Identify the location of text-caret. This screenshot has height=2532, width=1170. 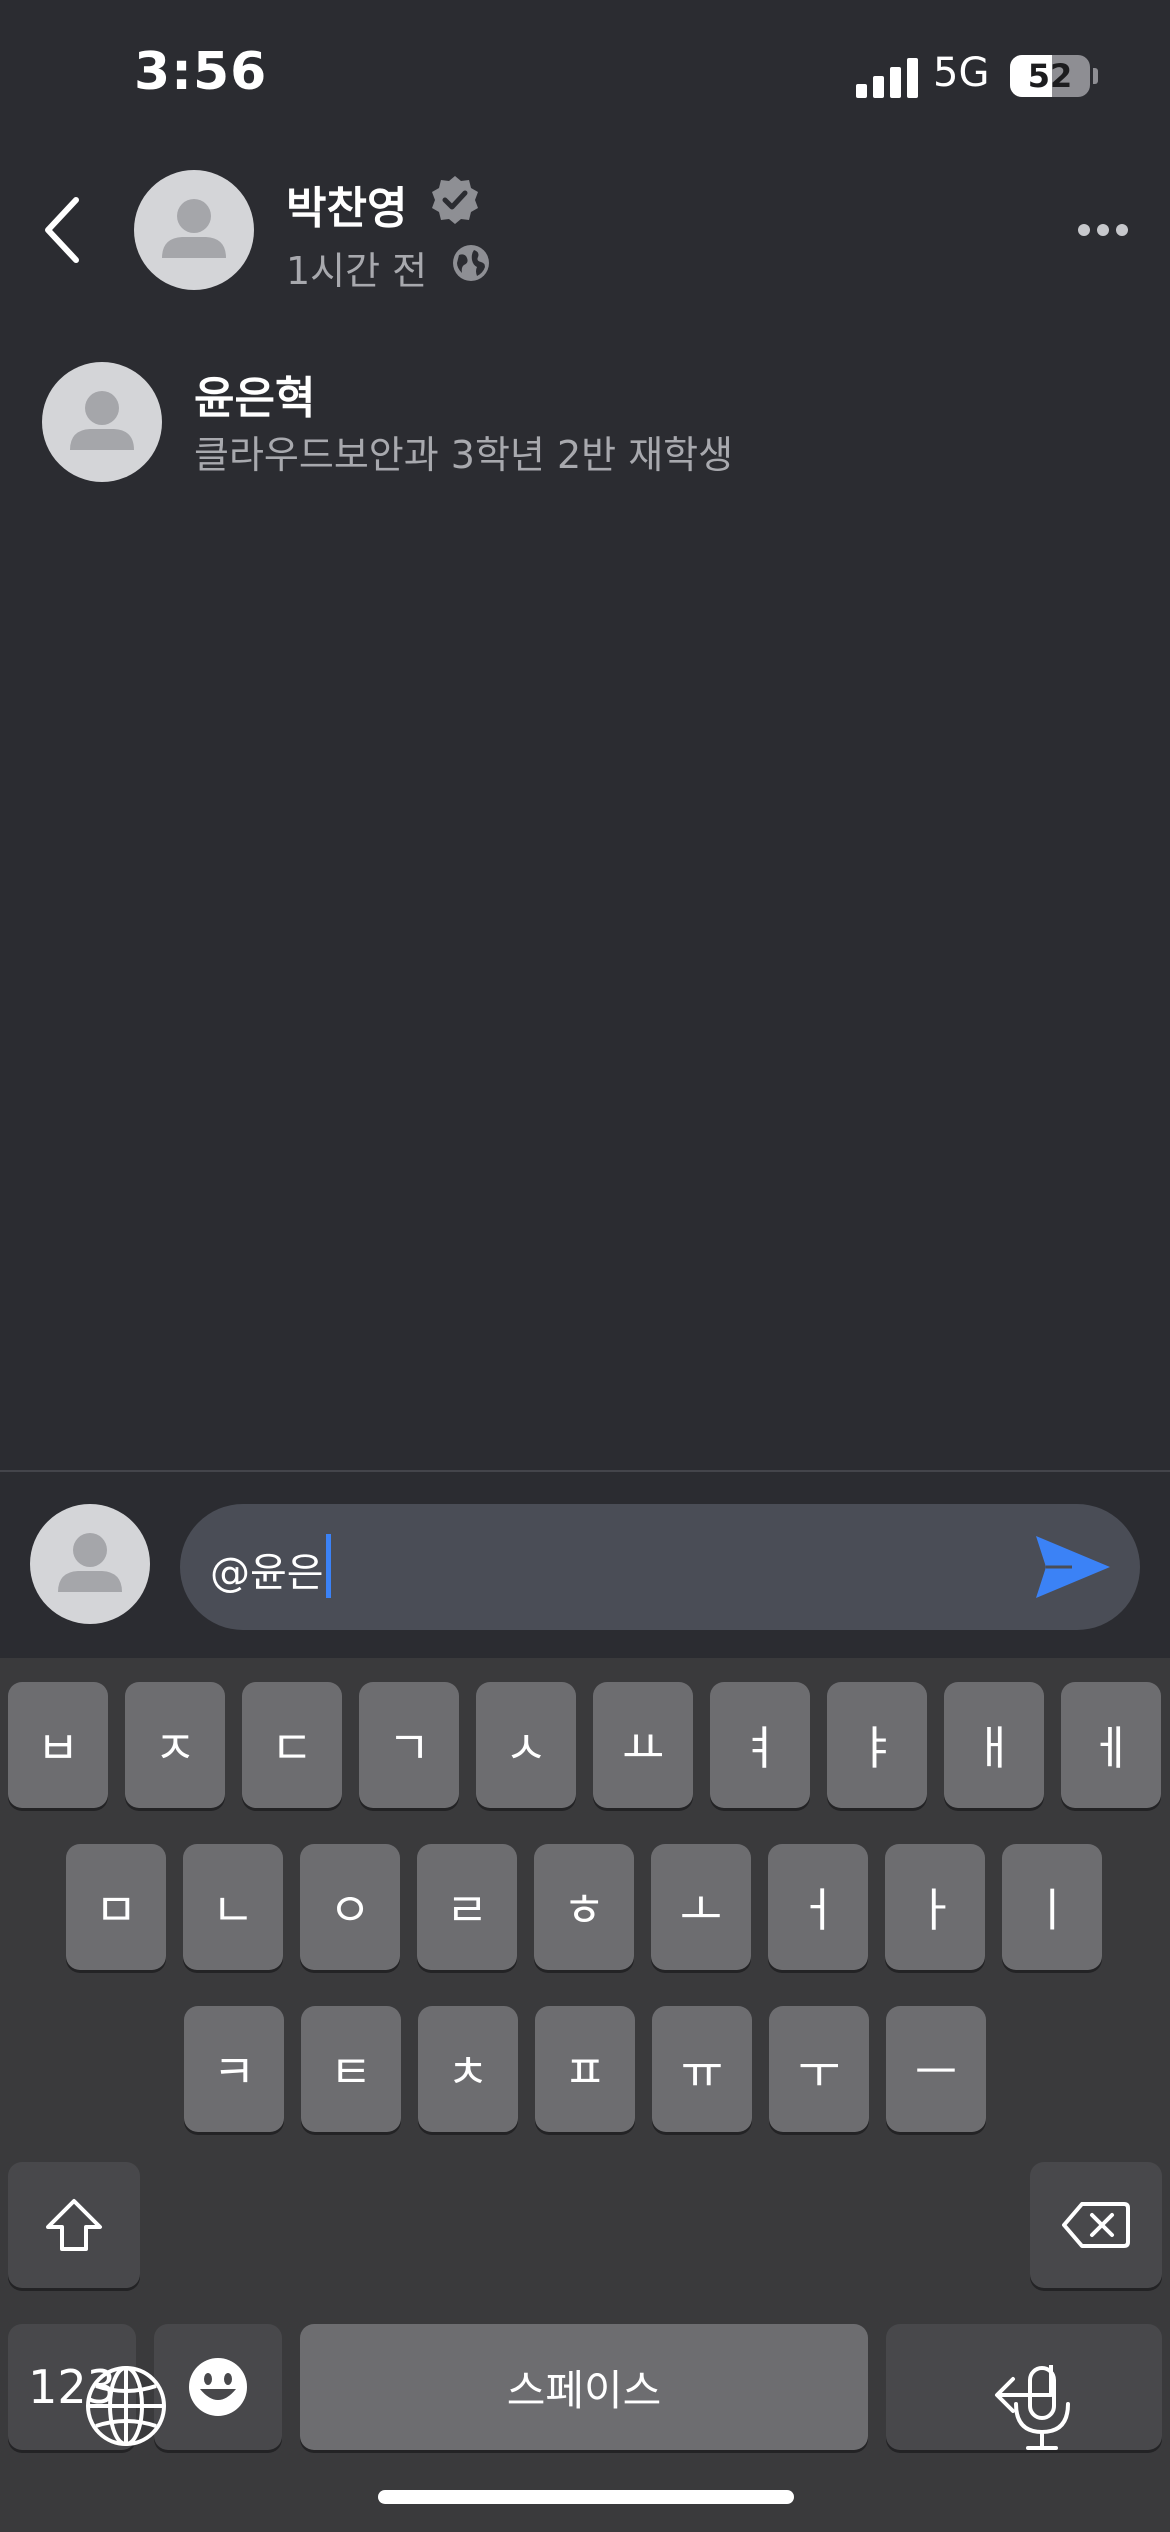
(328, 1566).